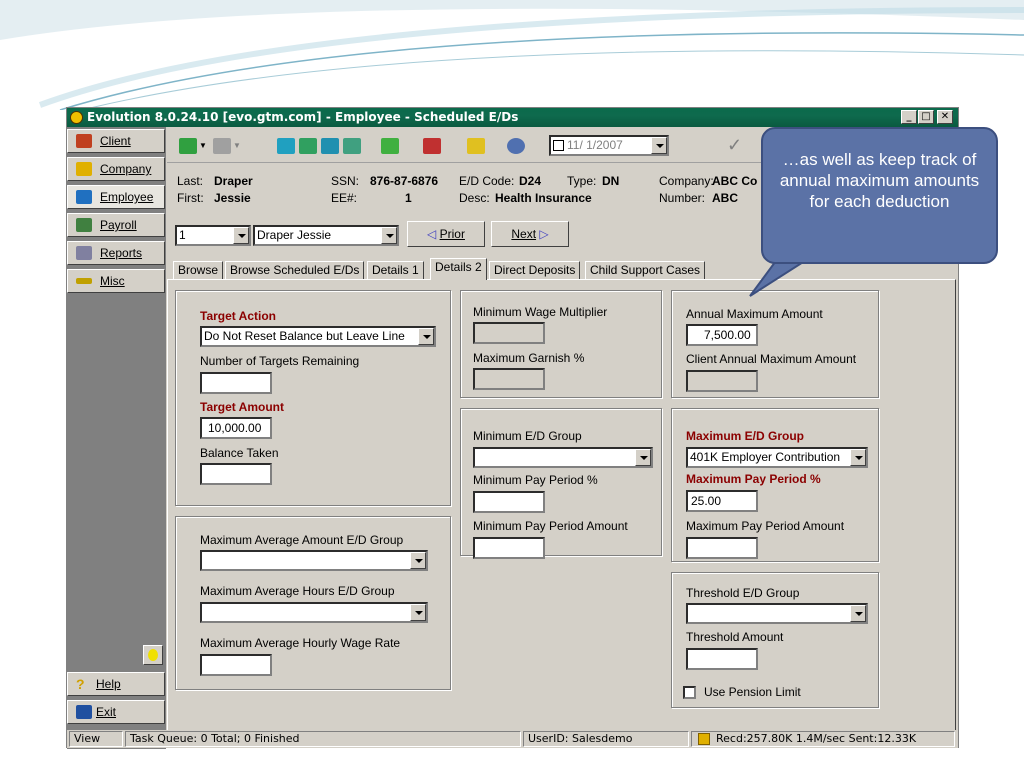 The width and height of the screenshot is (1024, 768). I want to click on balance-taken-field, so click(236, 474).